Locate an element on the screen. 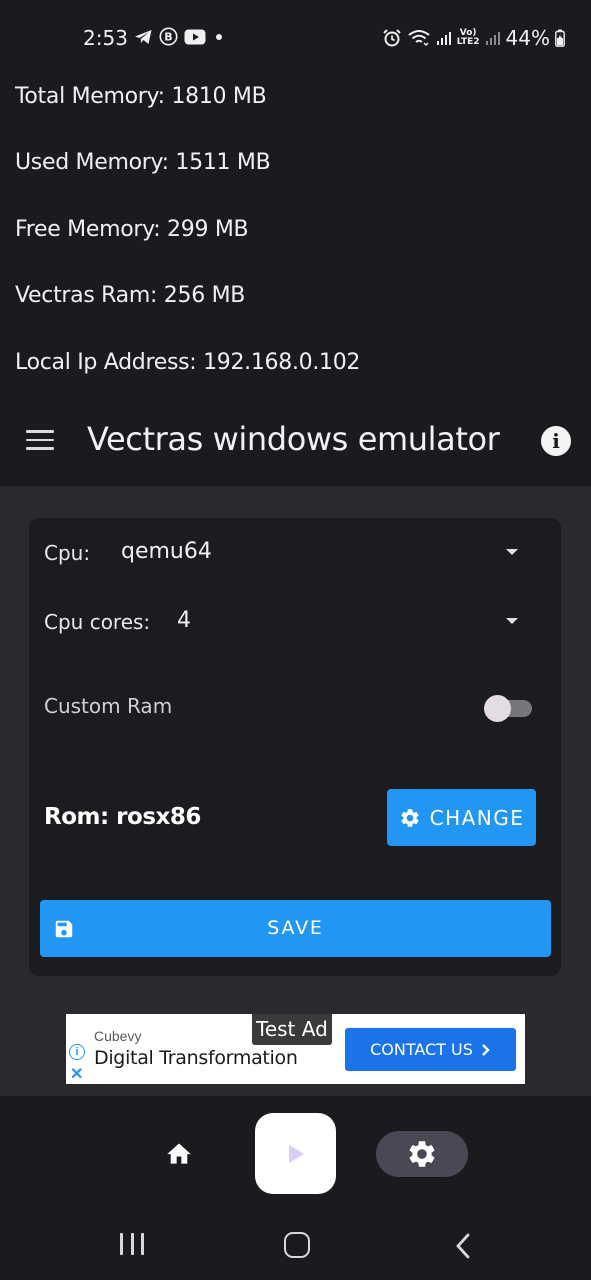  system-navigation-bar is located at coordinates (295, 1245).